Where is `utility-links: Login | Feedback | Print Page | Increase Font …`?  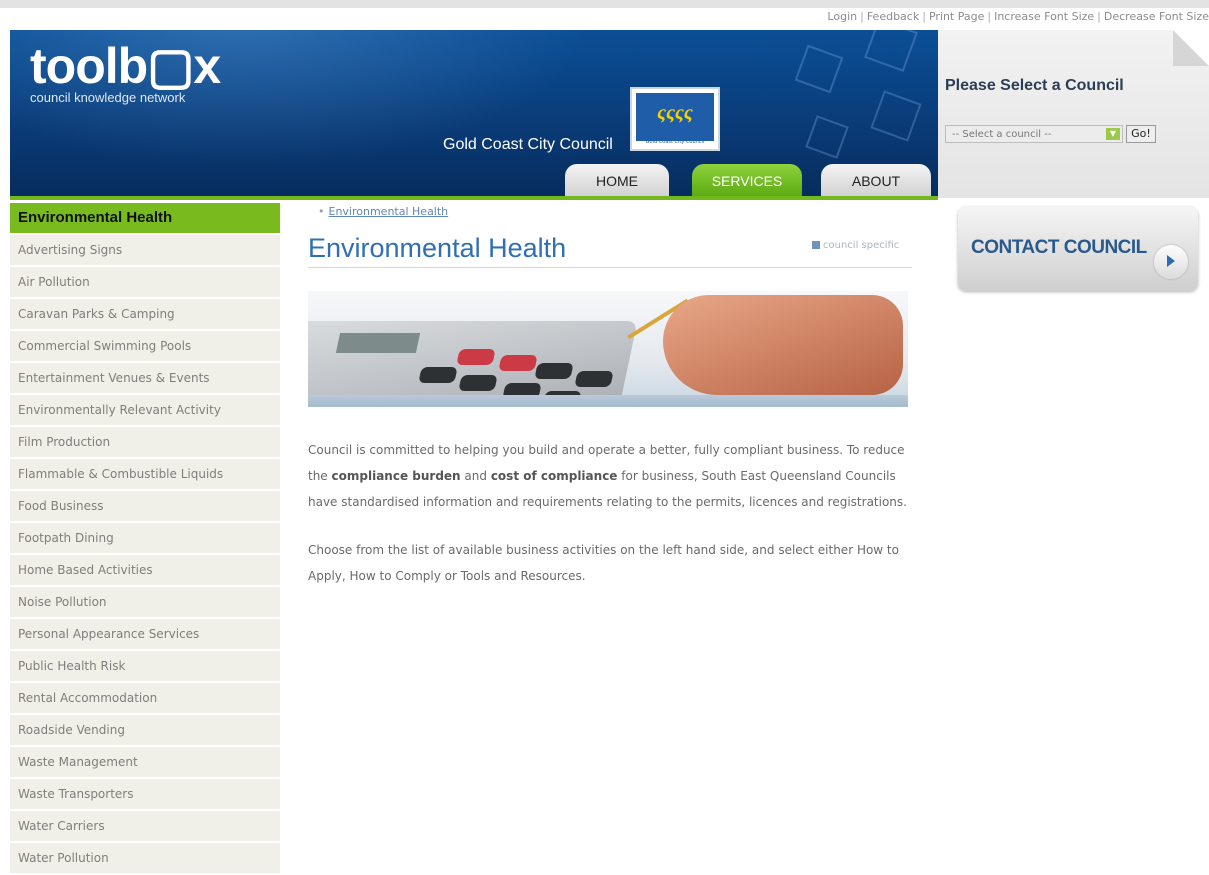
utility-links: Login | Feedback | Print Page | Increase Font … is located at coordinates (1018, 18).